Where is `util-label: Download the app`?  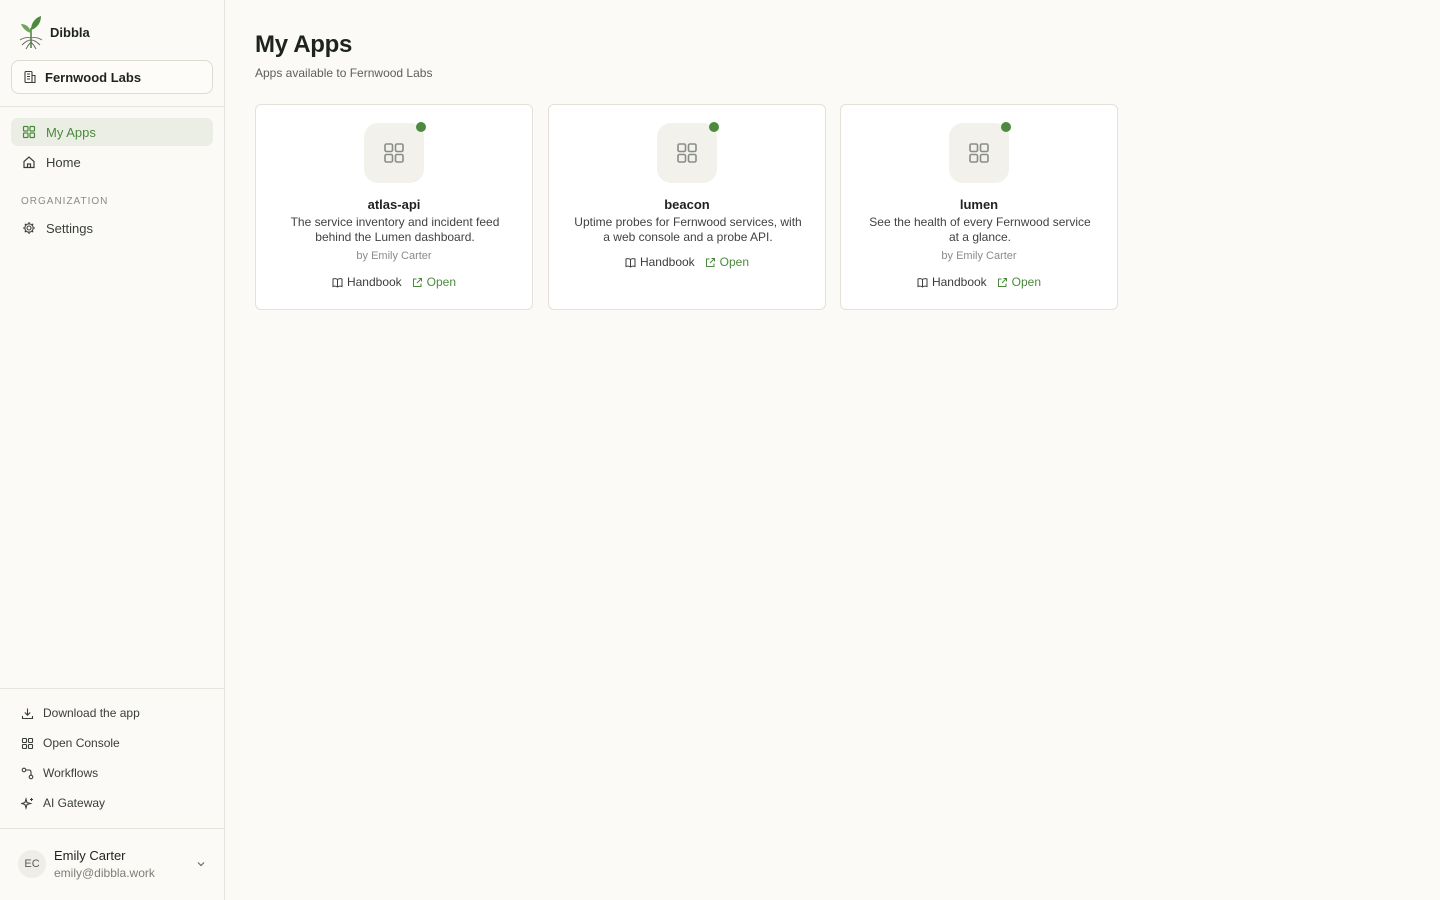
util-label: Download the app is located at coordinates (91, 713).